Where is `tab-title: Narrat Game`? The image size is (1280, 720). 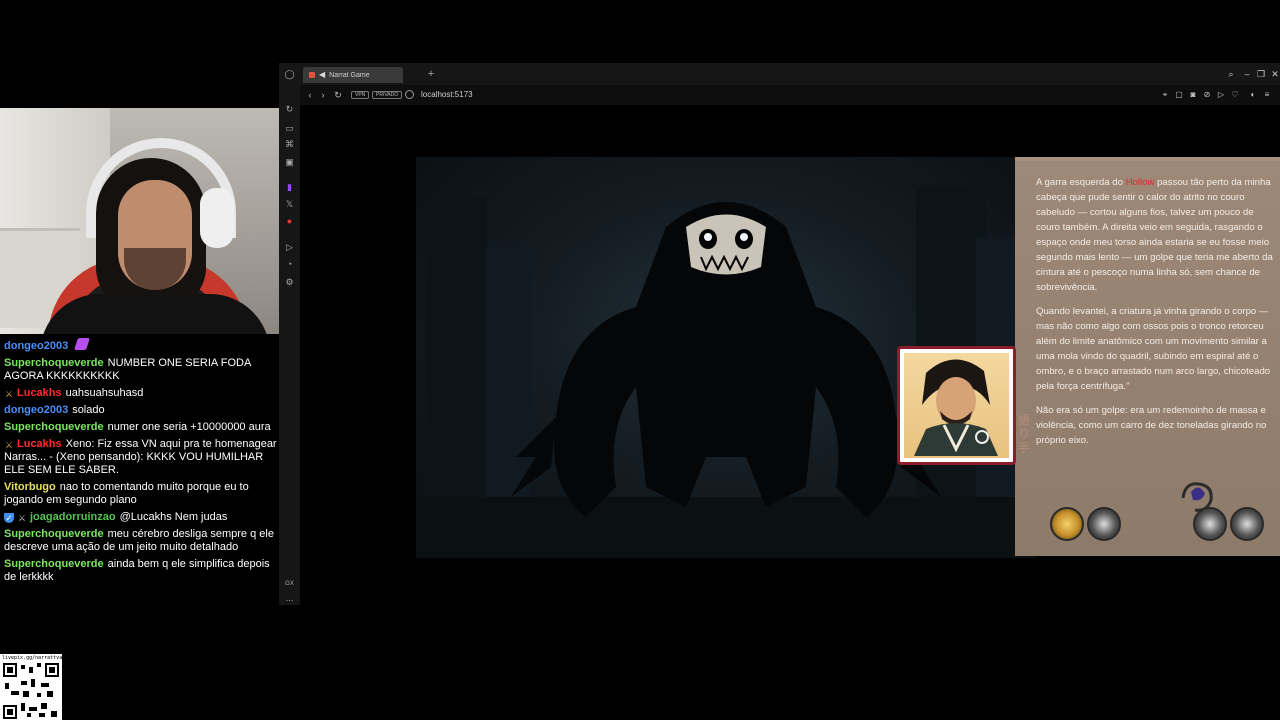 tab-title: Narrat Game is located at coordinates (349, 75).